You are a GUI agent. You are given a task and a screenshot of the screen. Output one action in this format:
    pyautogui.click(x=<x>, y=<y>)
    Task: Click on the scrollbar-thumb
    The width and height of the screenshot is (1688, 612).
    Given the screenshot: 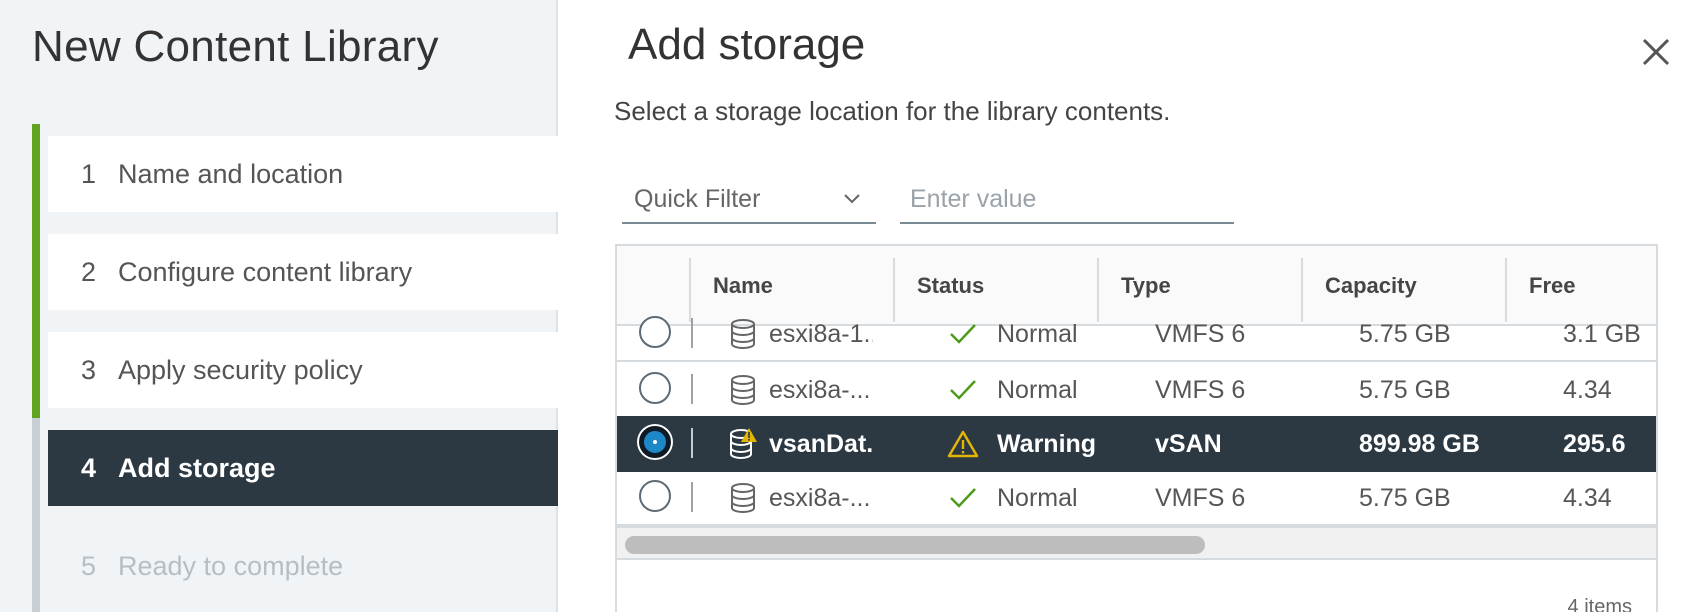 What is the action you would take?
    pyautogui.click(x=915, y=545)
    